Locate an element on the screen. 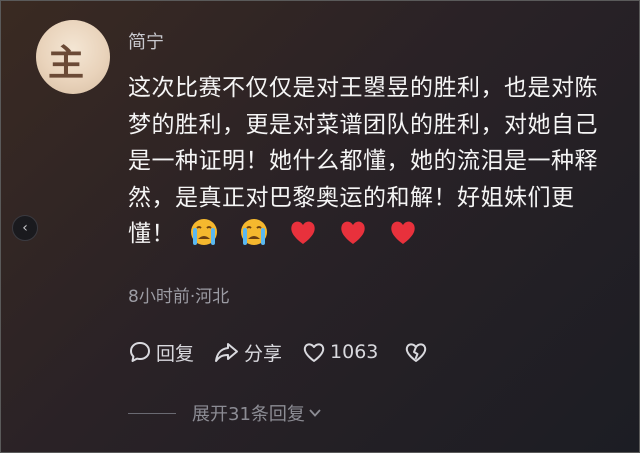  divider-line is located at coordinates (152, 413).